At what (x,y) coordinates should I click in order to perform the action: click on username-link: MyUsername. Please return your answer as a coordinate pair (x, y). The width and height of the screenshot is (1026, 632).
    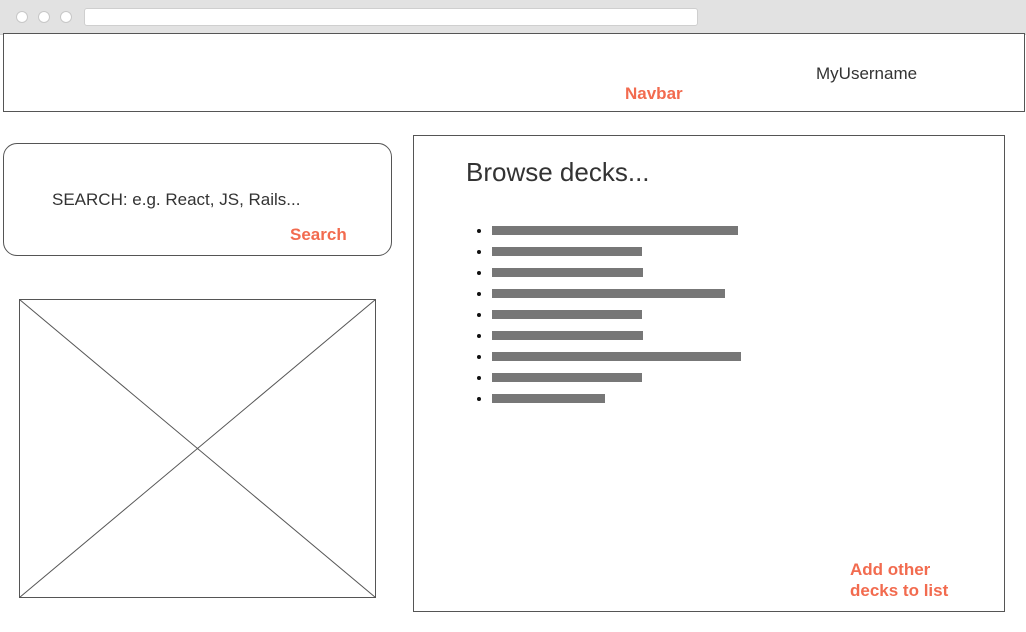
    Looking at the image, I should click on (866, 74).